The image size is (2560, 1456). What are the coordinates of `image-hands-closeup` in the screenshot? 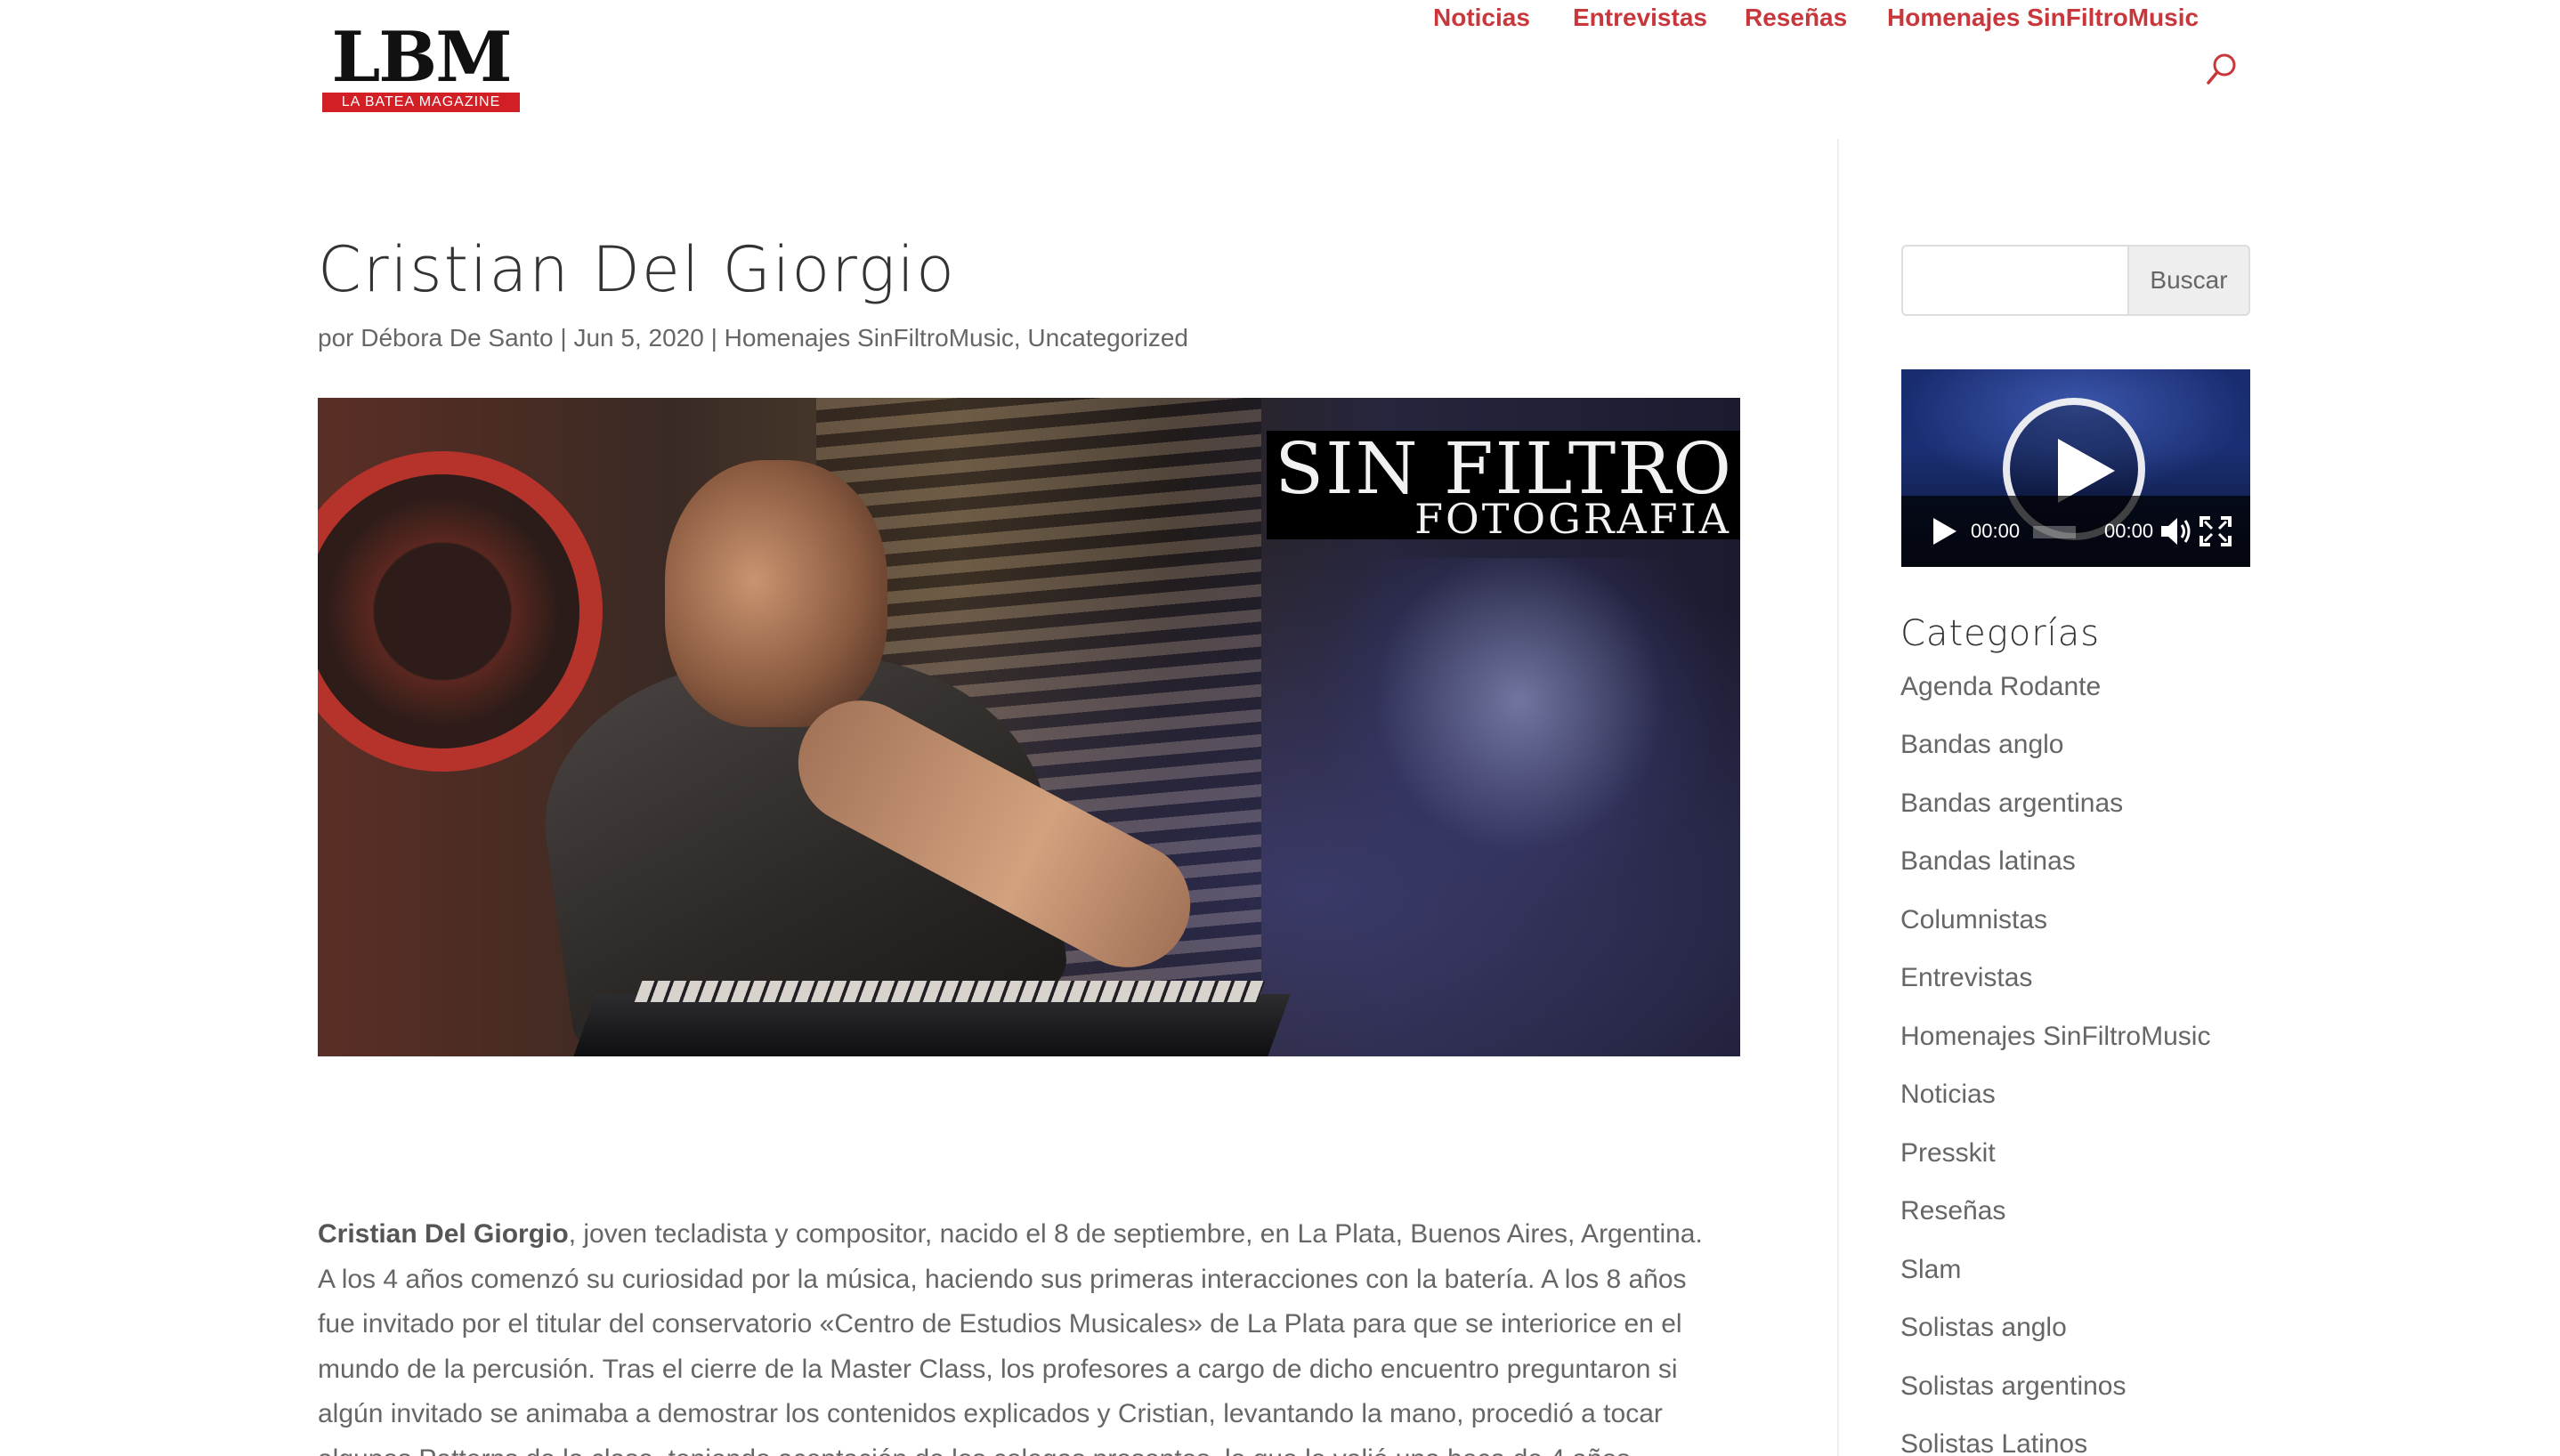 It's located at (1519, 736).